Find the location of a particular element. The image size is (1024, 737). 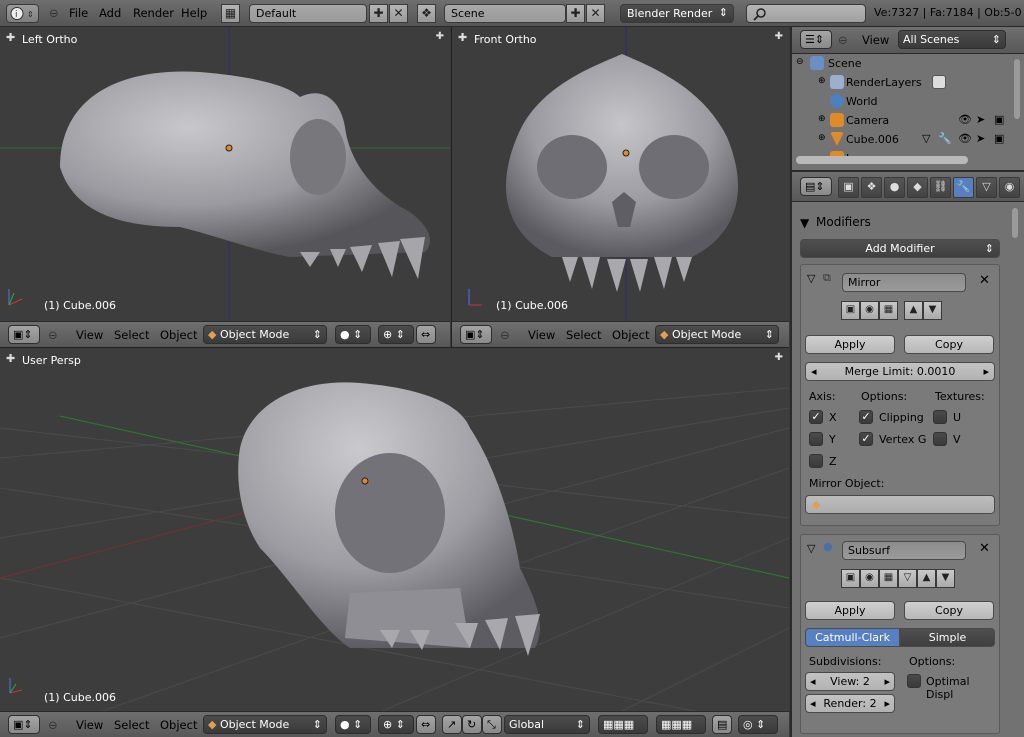

outliner-item-renderlayers: ⊕ RenderLayers is located at coordinates (903, 82).